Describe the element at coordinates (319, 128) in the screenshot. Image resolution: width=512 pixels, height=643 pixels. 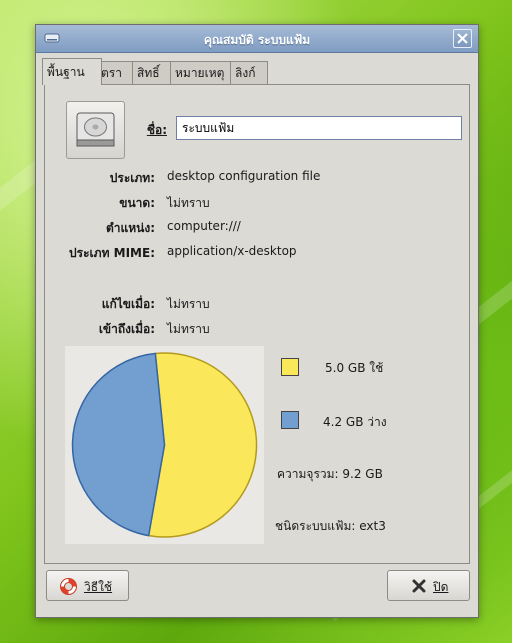
I see `name-input` at that location.